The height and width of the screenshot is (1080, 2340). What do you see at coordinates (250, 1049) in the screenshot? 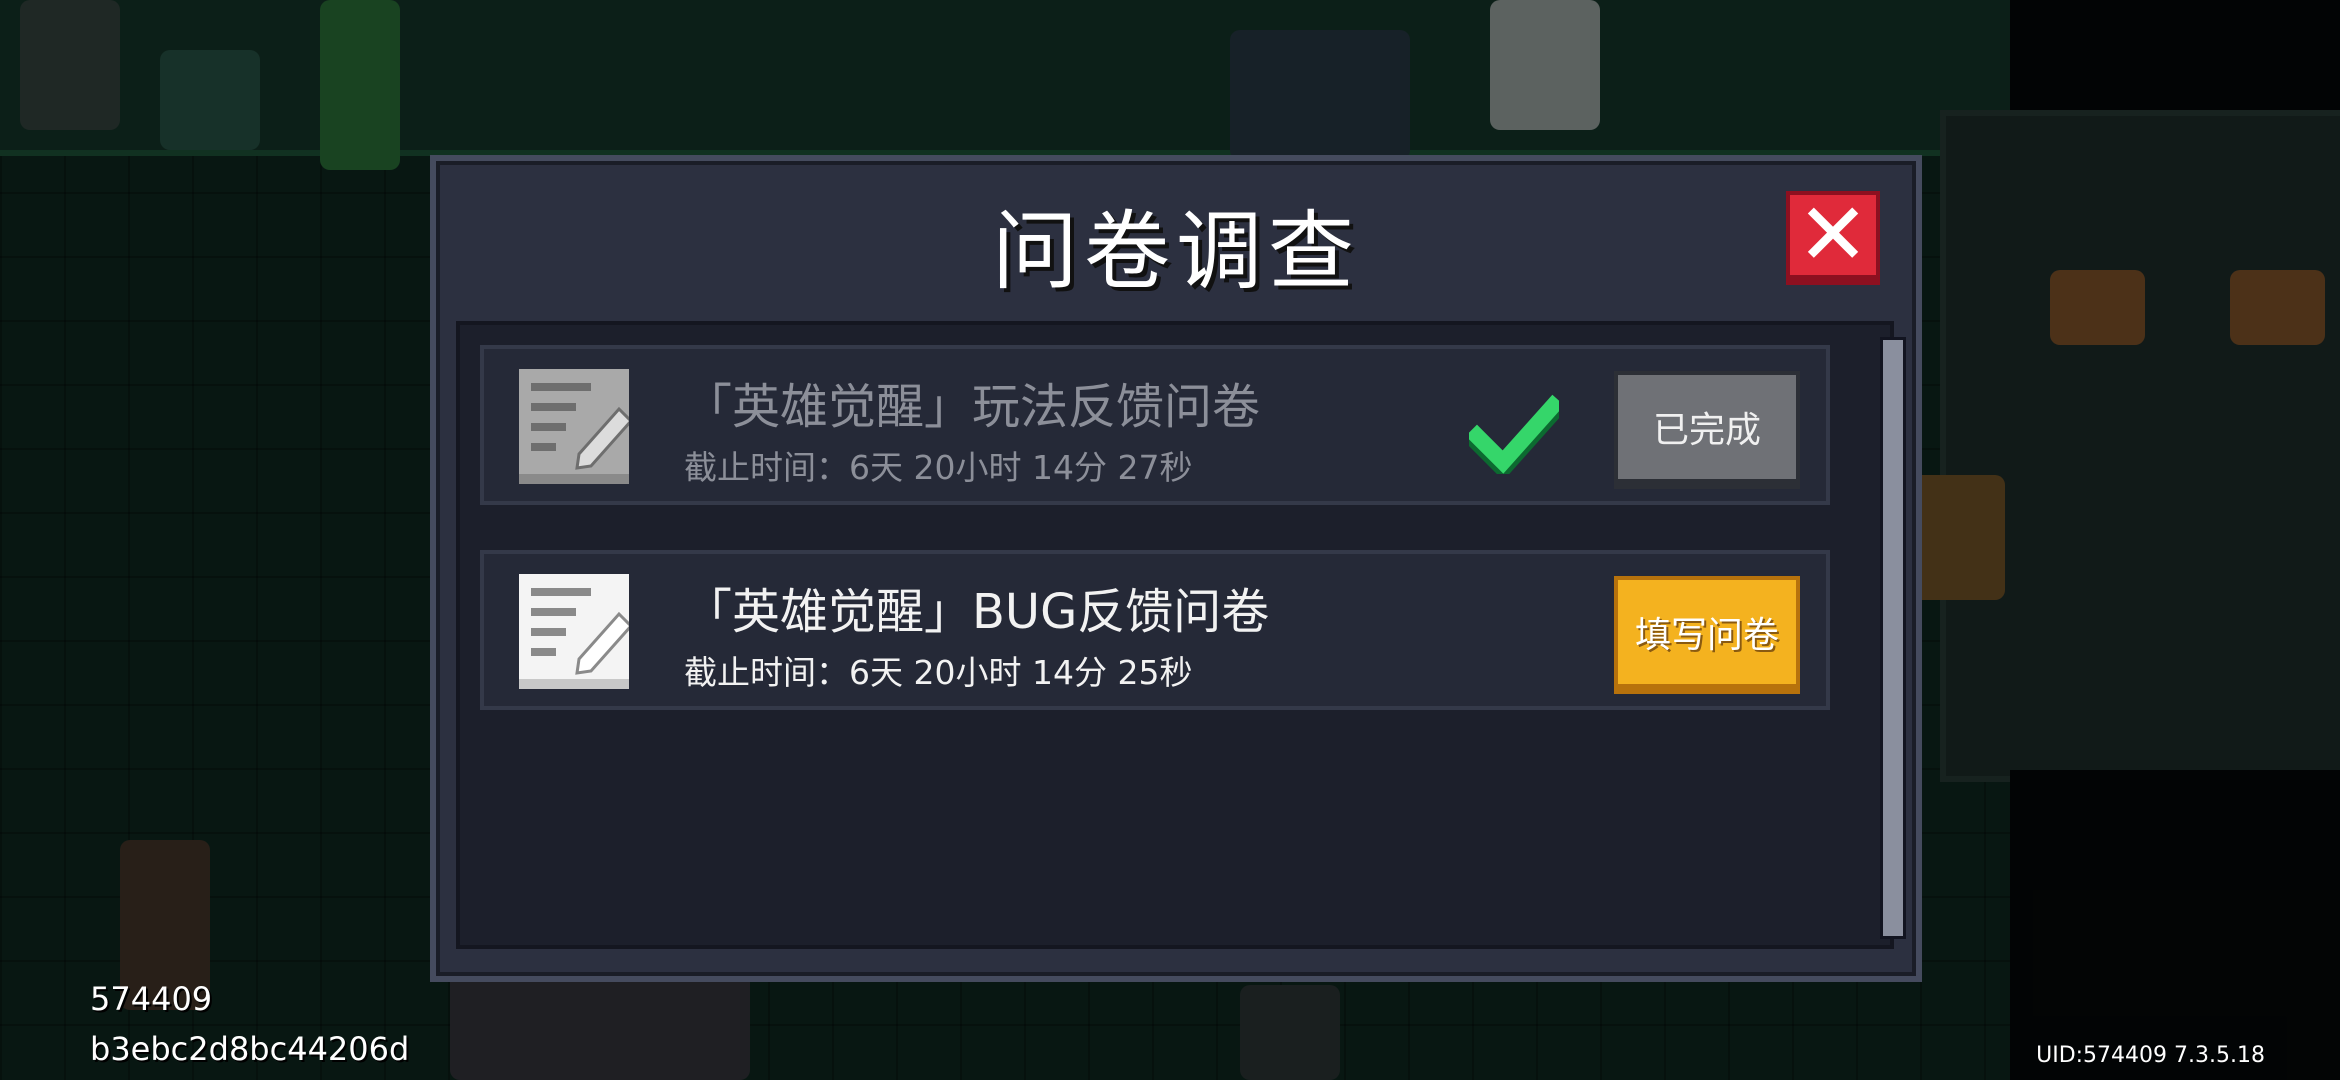
I see `device-hash: b3ebc2d8bc44206d` at bounding box center [250, 1049].